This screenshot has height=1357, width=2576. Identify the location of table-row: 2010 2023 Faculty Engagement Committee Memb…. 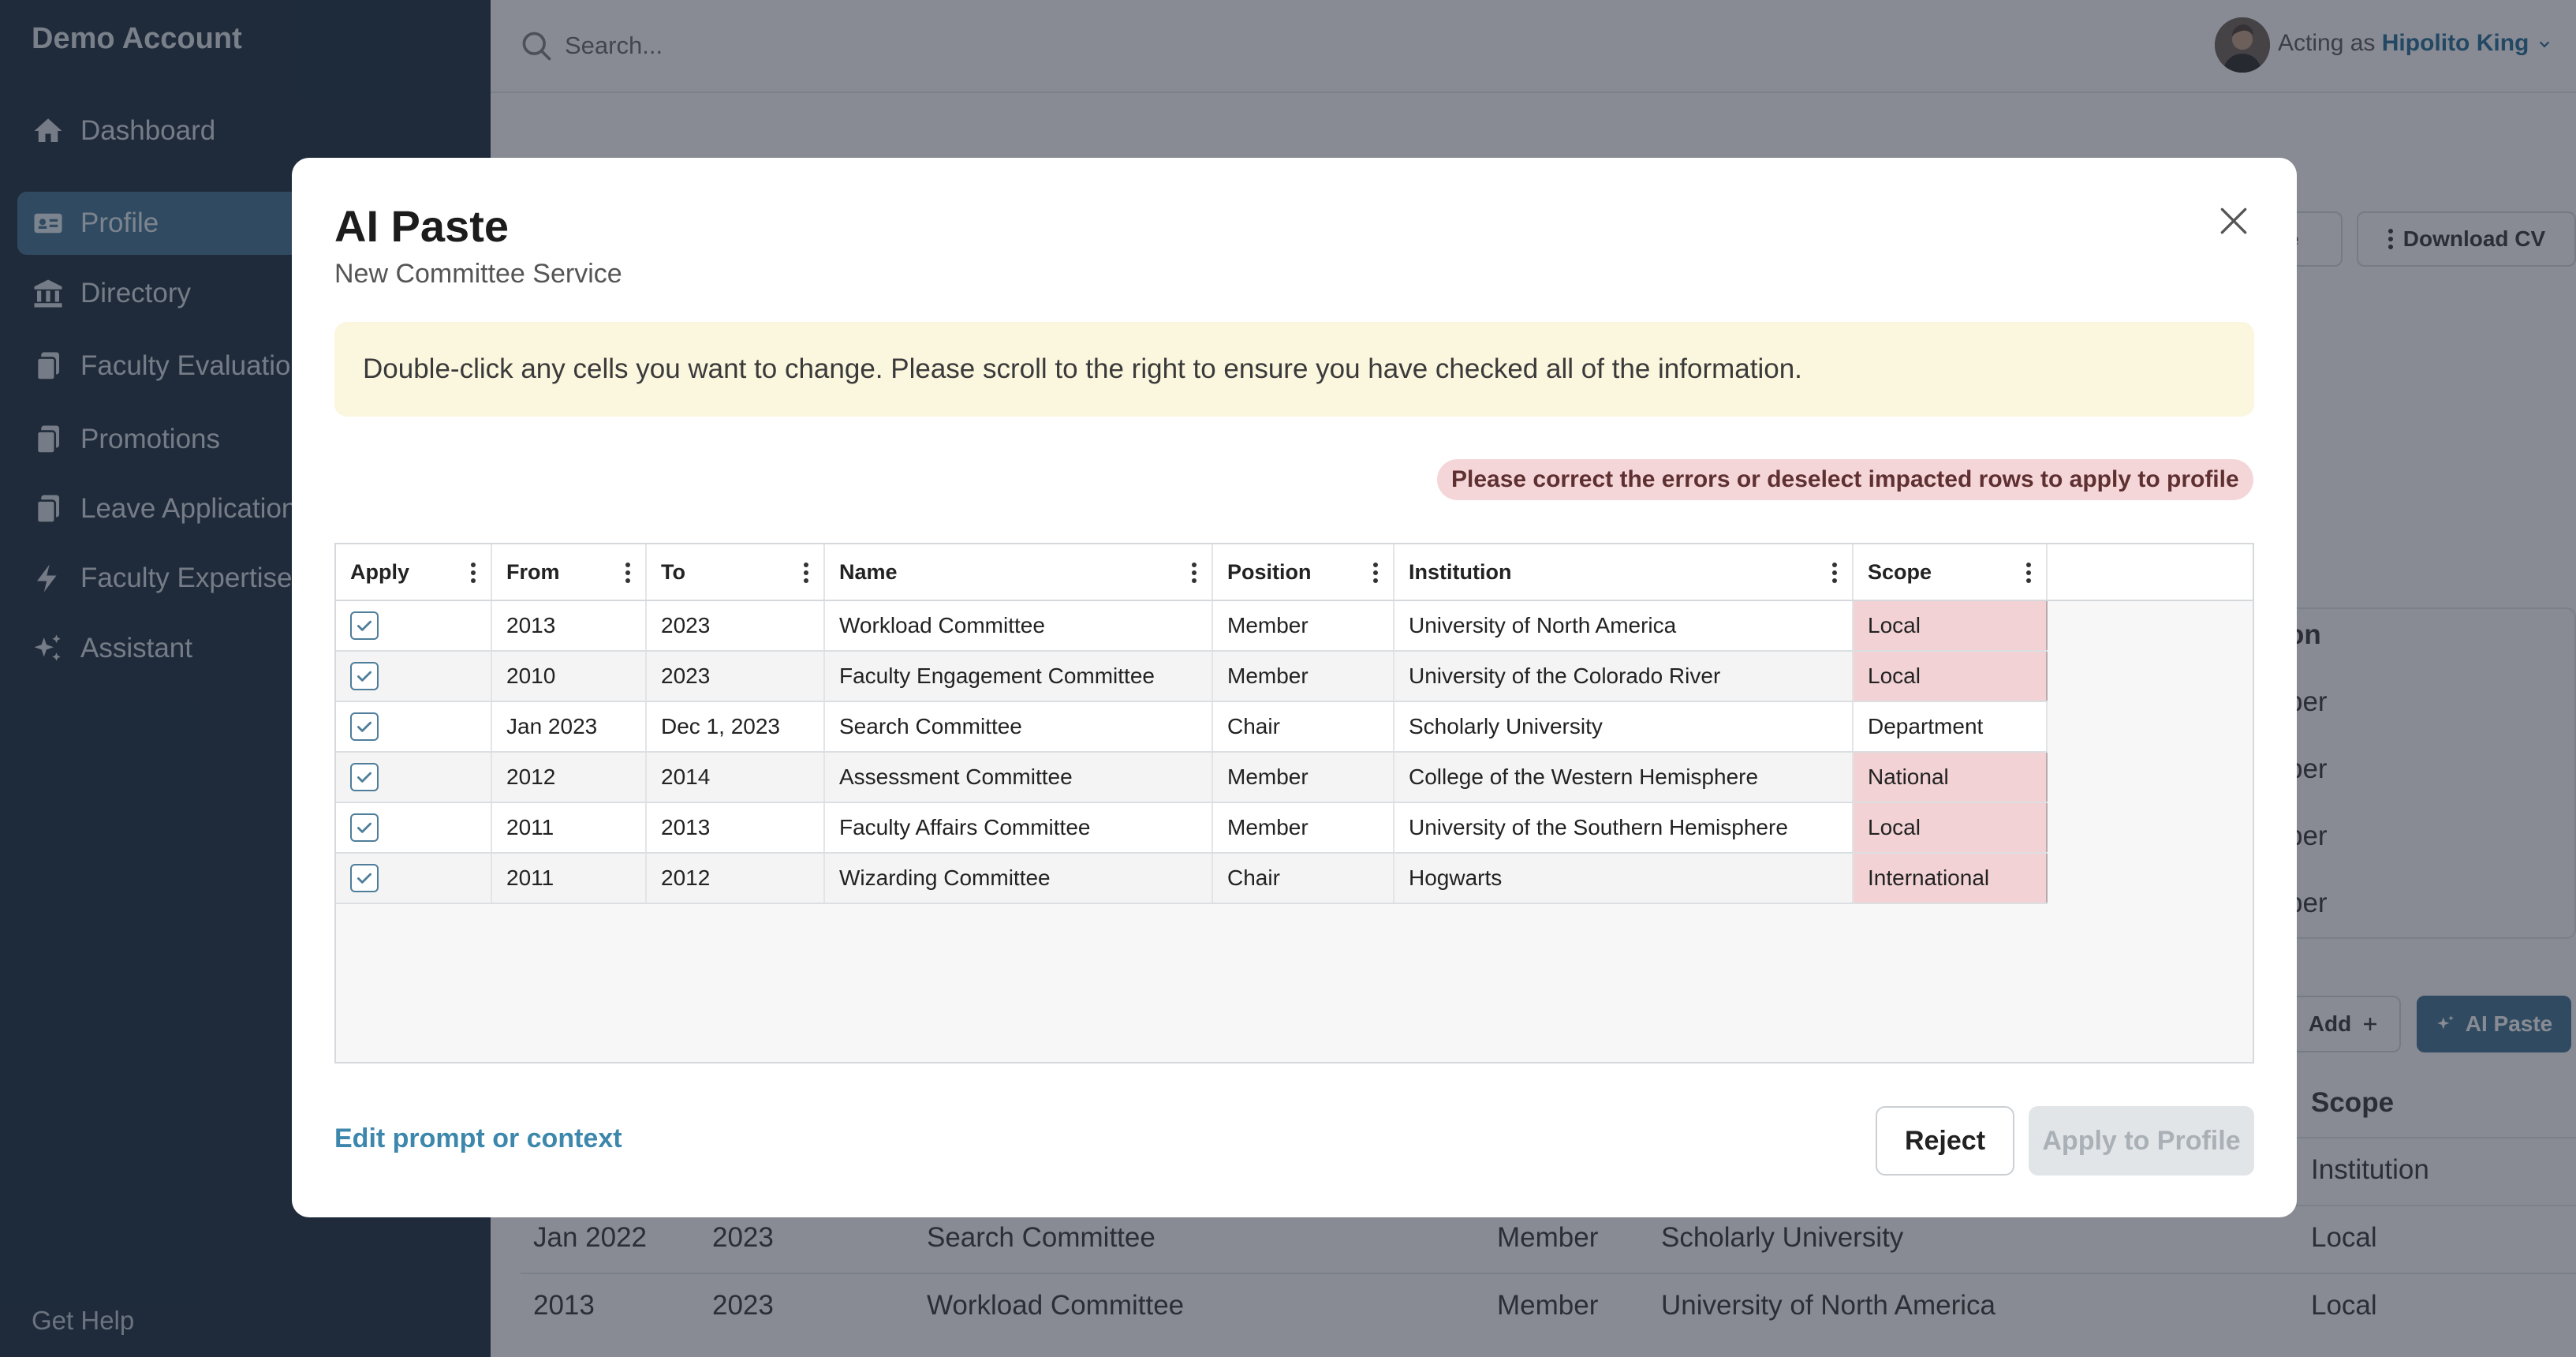
(1192, 677).